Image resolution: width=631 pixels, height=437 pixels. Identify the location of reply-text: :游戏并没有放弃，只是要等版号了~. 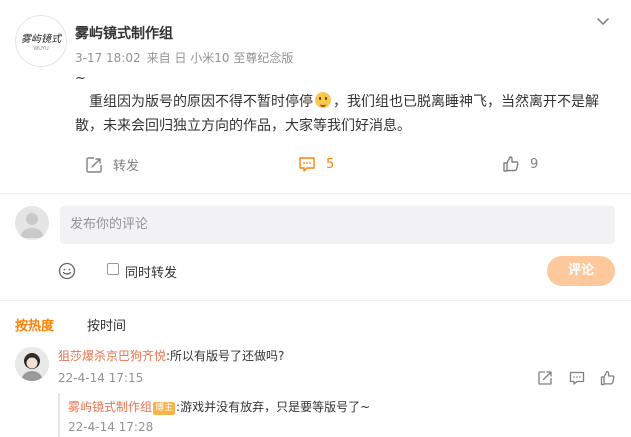
(273, 407).